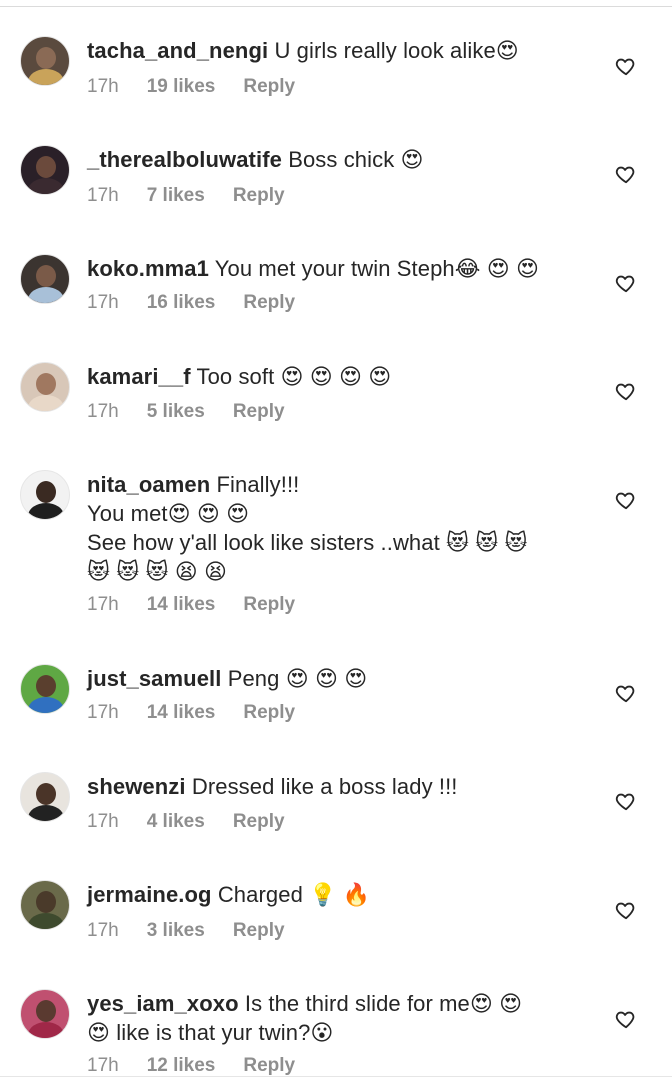 The height and width of the screenshot is (1080, 672). What do you see at coordinates (168, 513) in the screenshot?
I see `comment-body: You met😍 😍 😍` at bounding box center [168, 513].